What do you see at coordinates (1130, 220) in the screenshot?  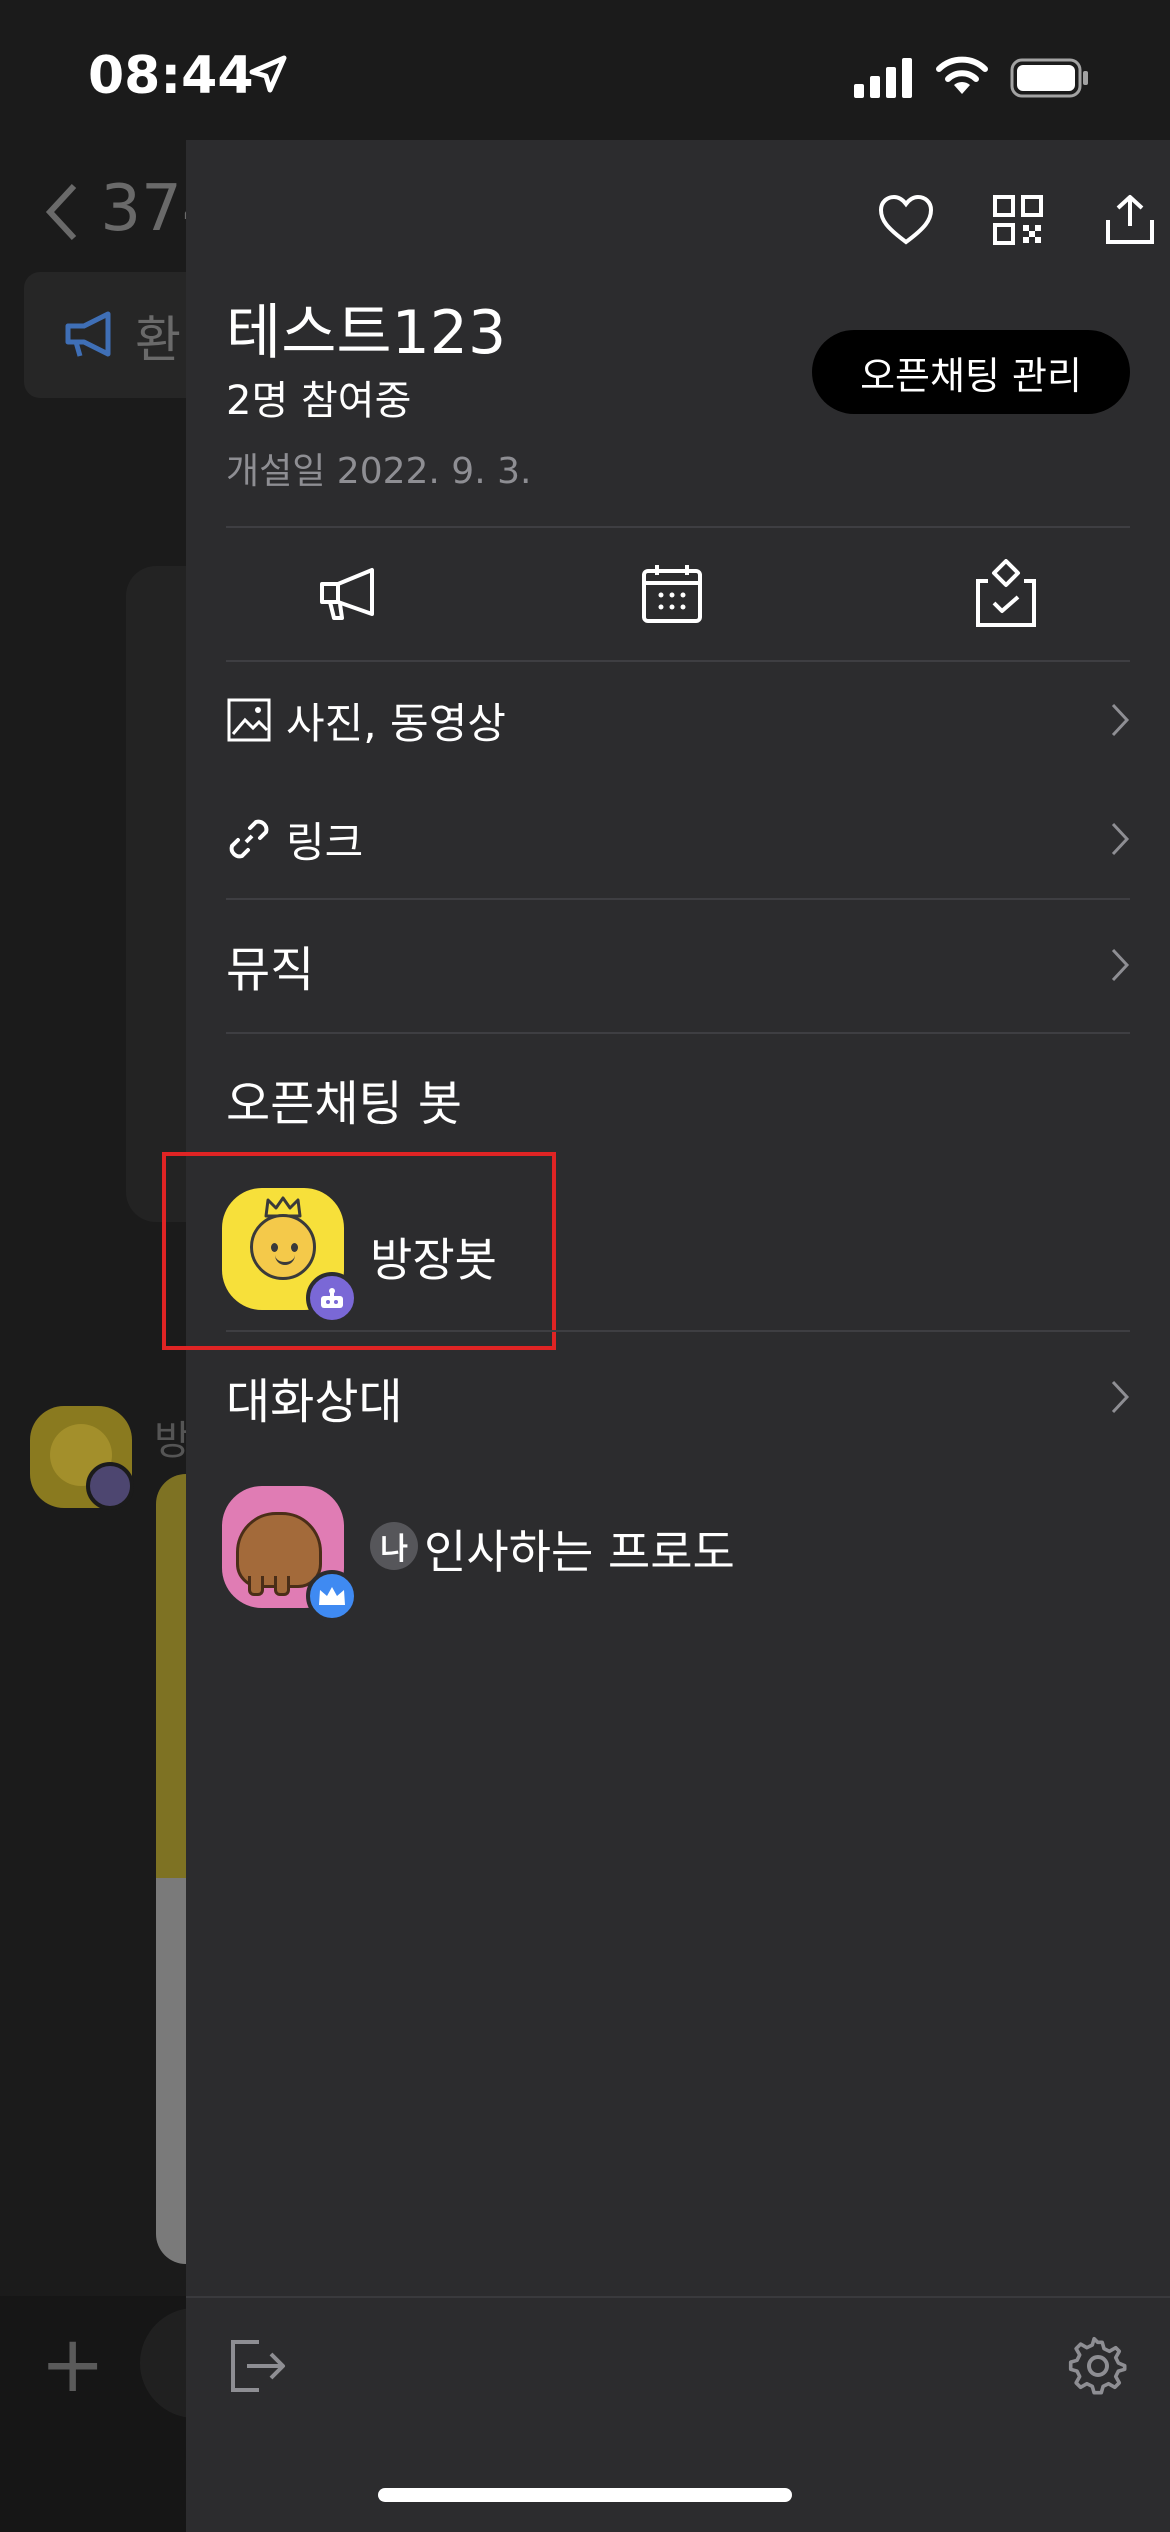 I see `share-icon` at bounding box center [1130, 220].